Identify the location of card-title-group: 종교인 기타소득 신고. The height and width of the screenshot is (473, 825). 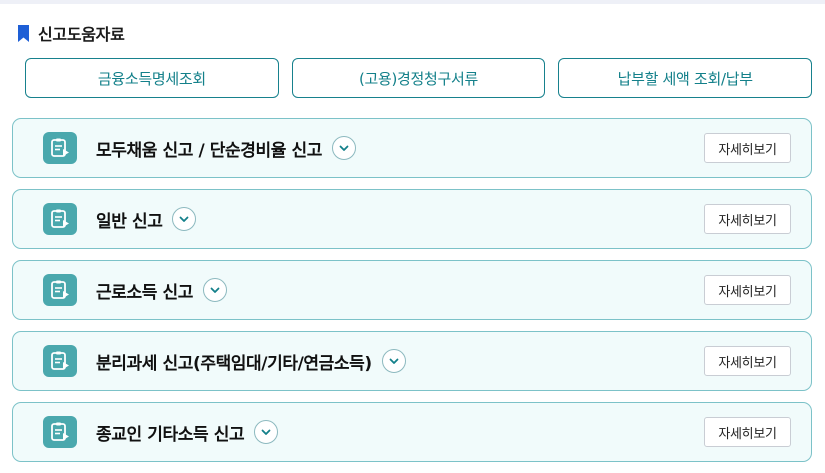
(187, 432).